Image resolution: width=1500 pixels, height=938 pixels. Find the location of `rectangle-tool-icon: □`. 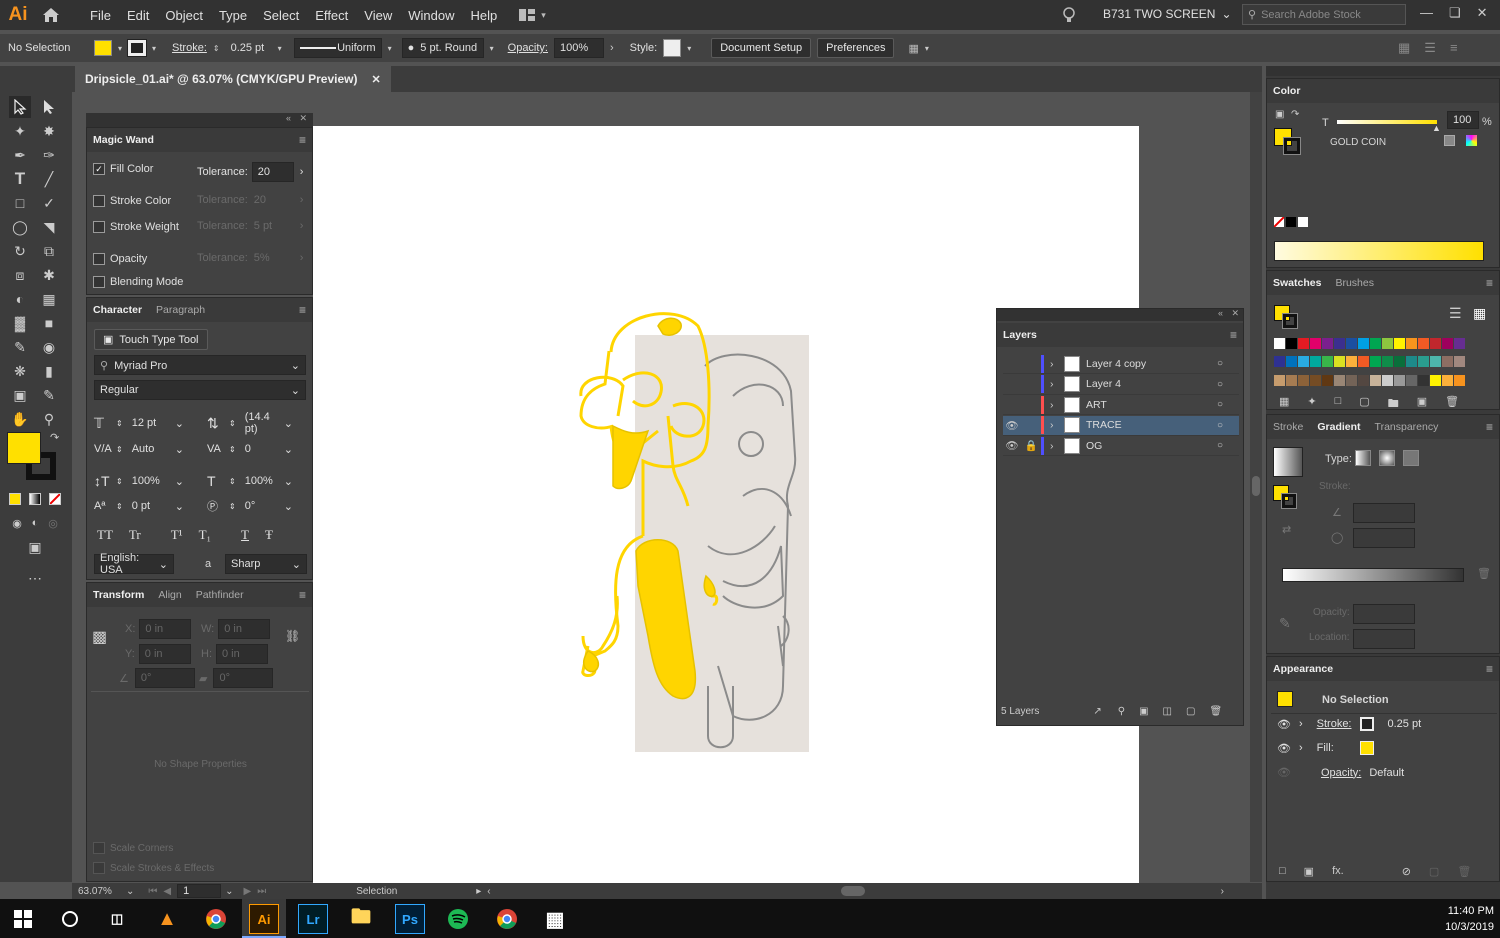

rectangle-tool-icon: □ is located at coordinates (20, 203).